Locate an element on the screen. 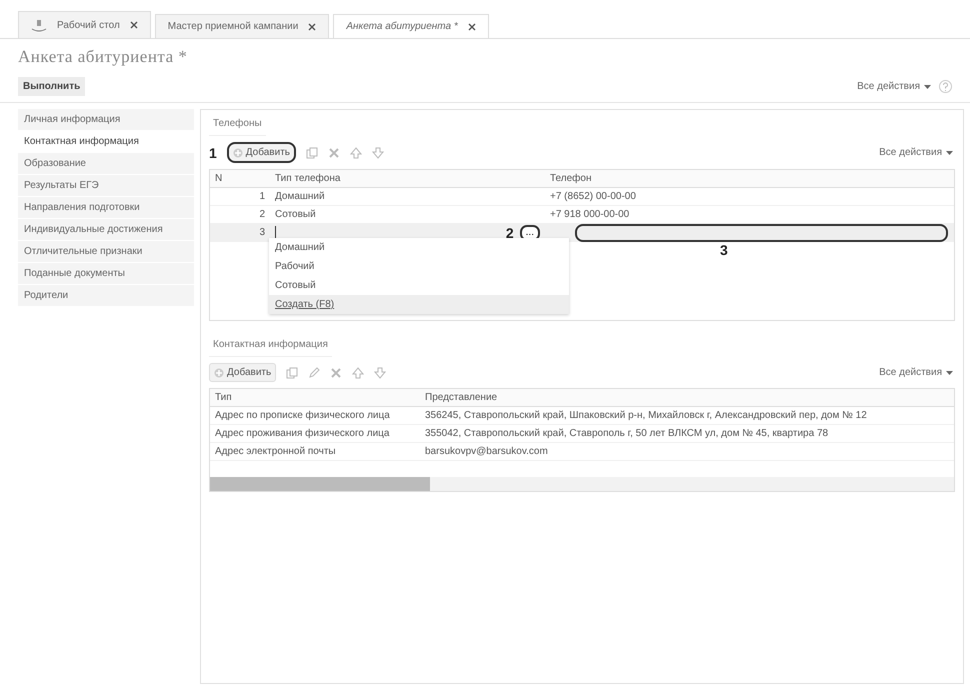 The image size is (970, 687). table-cell-text: Домашний is located at coordinates (300, 196).